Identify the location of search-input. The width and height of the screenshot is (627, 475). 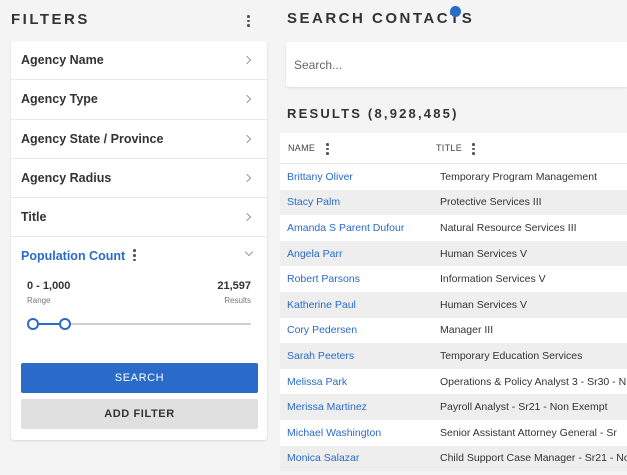
(454, 65).